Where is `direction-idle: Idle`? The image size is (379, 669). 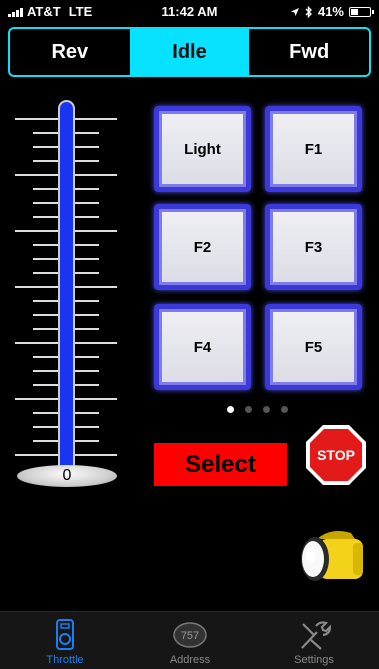
direction-idle: Idle is located at coordinates (189, 52).